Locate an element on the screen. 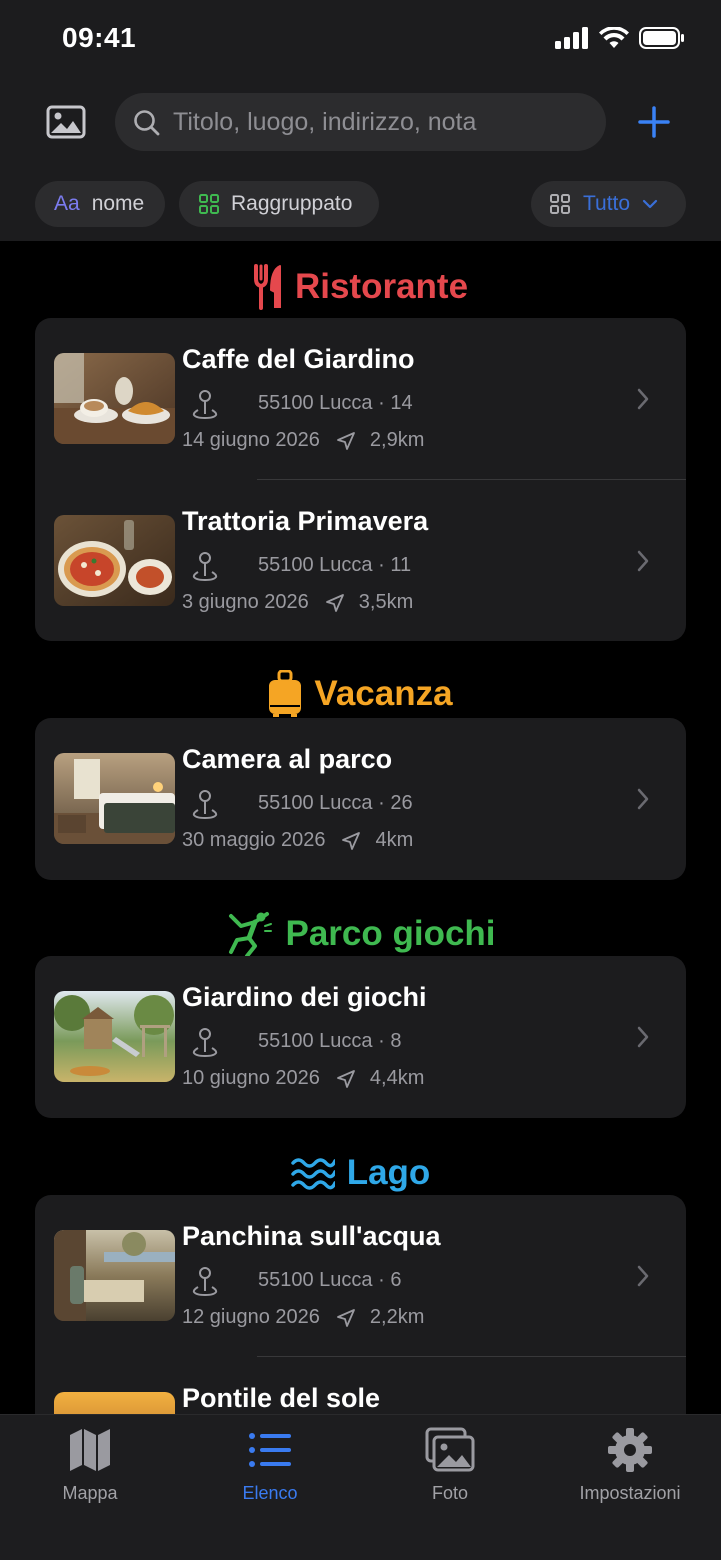 This screenshot has width=721, height=1560. group-label: Raggruppato is located at coordinates (292, 203).